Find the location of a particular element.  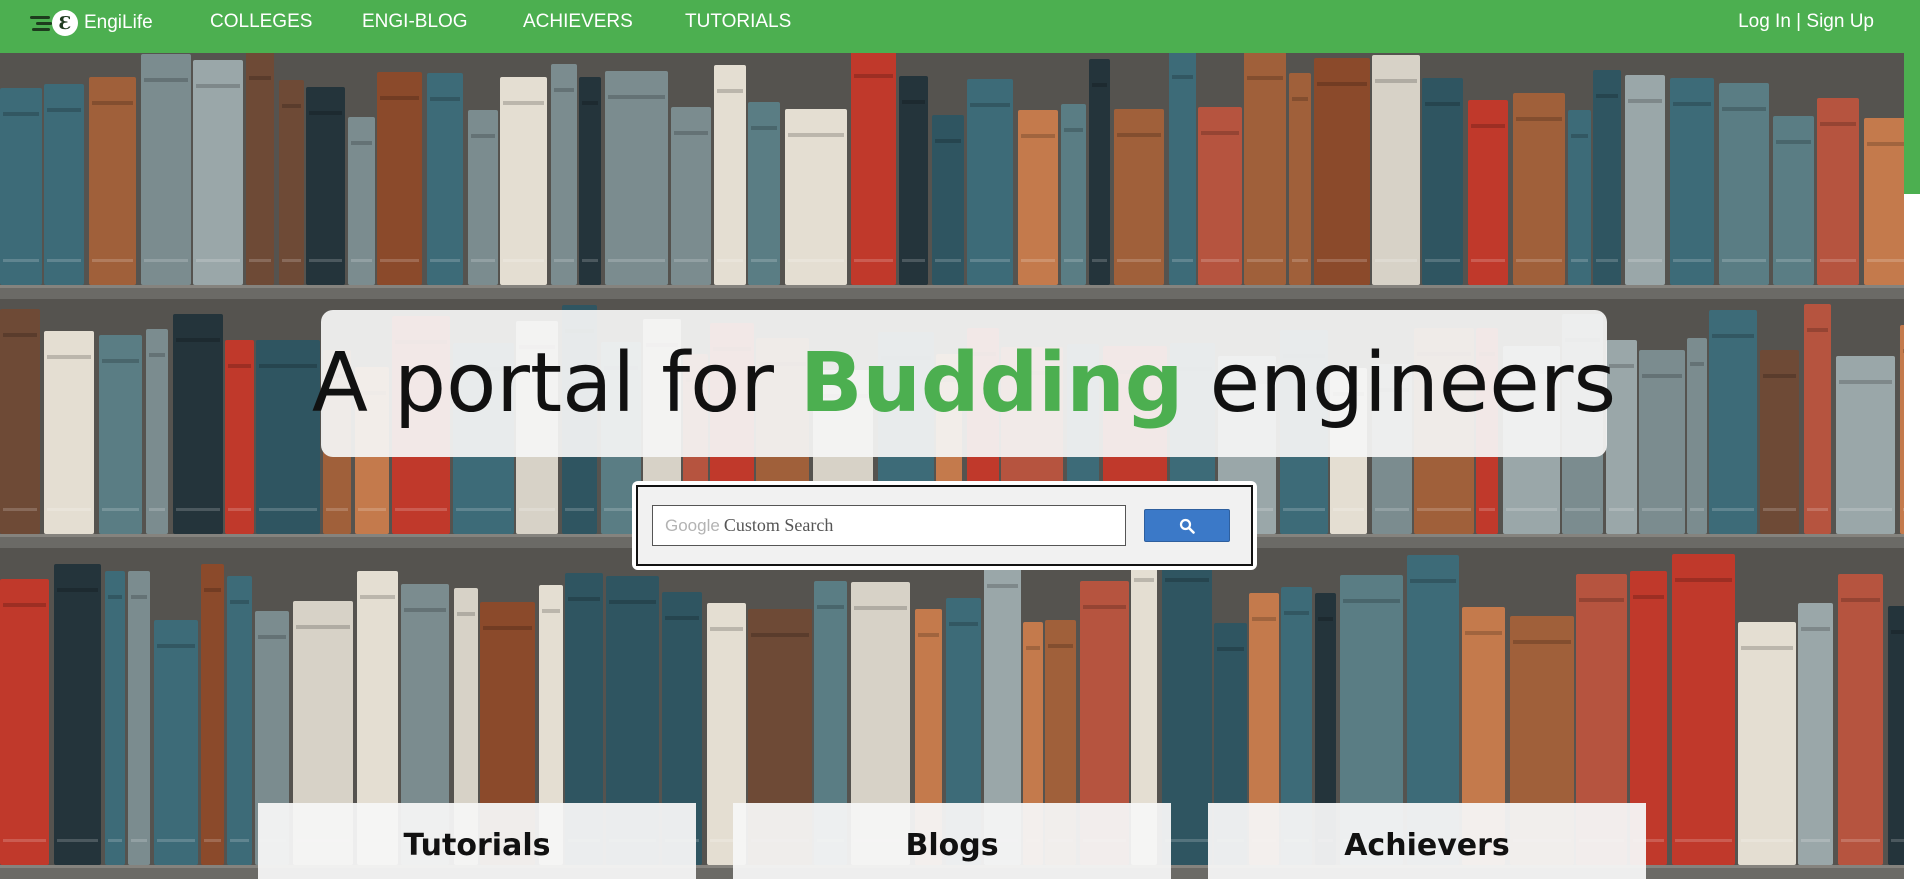

card-tutorials: Tutorials is located at coordinates (477, 841).